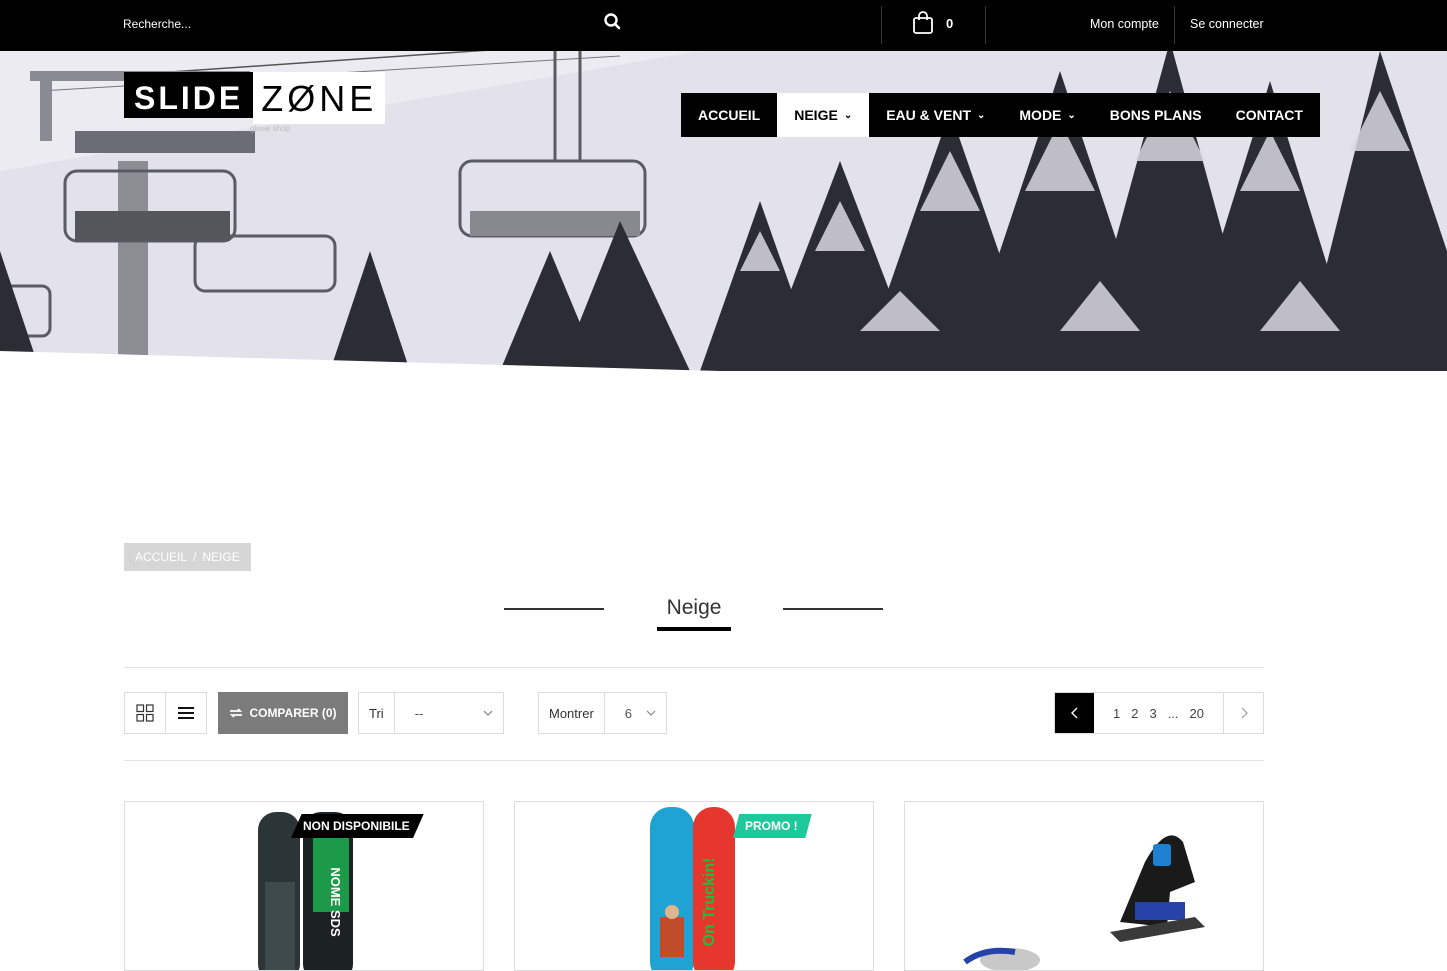 The height and width of the screenshot is (971, 1447). I want to click on cart-count: 0, so click(950, 23).